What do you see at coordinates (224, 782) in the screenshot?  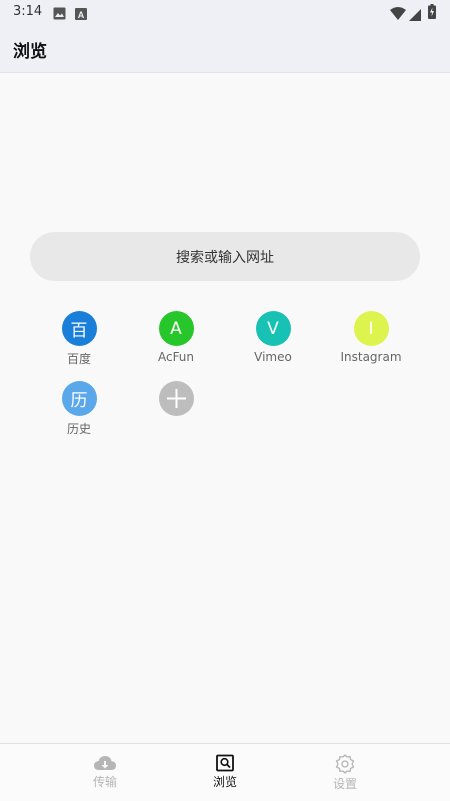 I see `nav-label: 浏览` at bounding box center [224, 782].